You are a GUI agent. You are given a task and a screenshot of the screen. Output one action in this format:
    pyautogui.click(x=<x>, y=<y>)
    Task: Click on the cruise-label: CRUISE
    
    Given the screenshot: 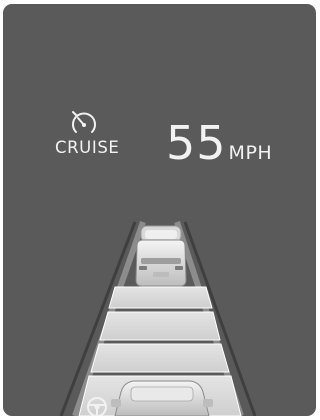 What is the action you would take?
    pyautogui.click(x=87, y=147)
    